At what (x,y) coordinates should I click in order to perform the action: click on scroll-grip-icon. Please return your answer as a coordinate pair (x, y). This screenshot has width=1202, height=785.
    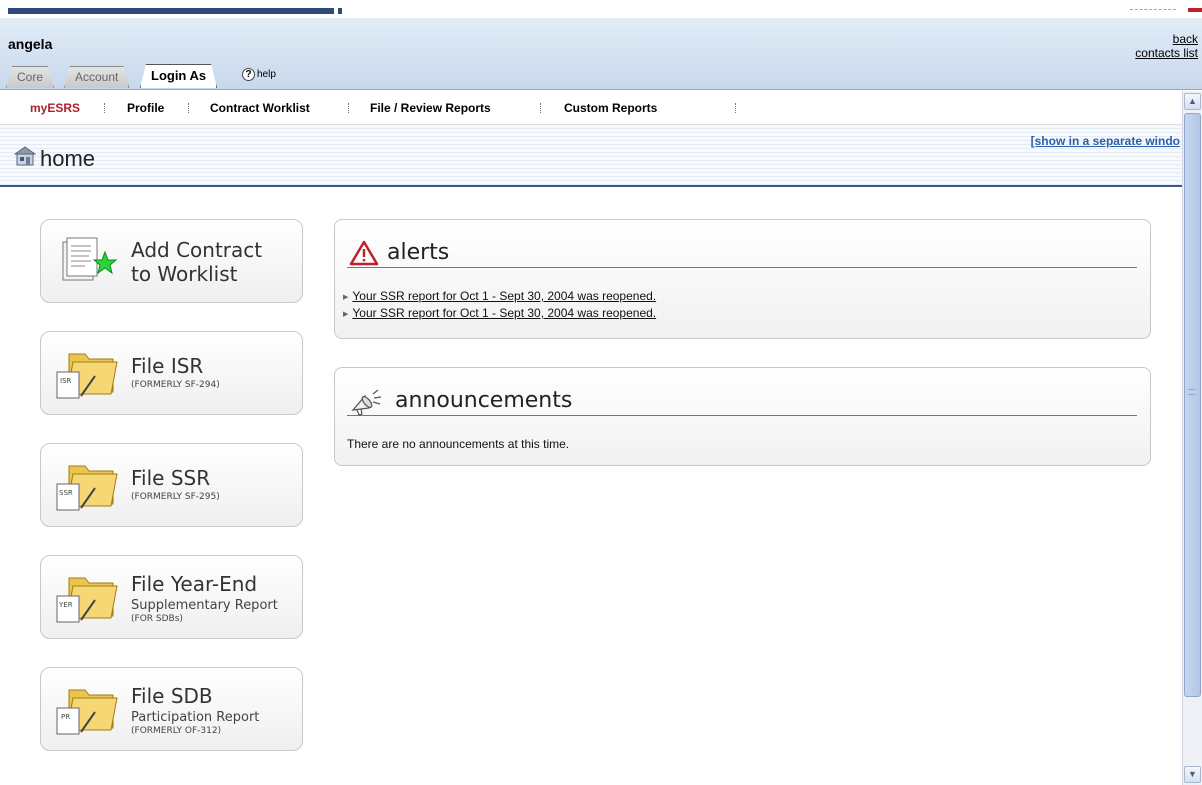
    Looking at the image, I should click on (1191, 392).